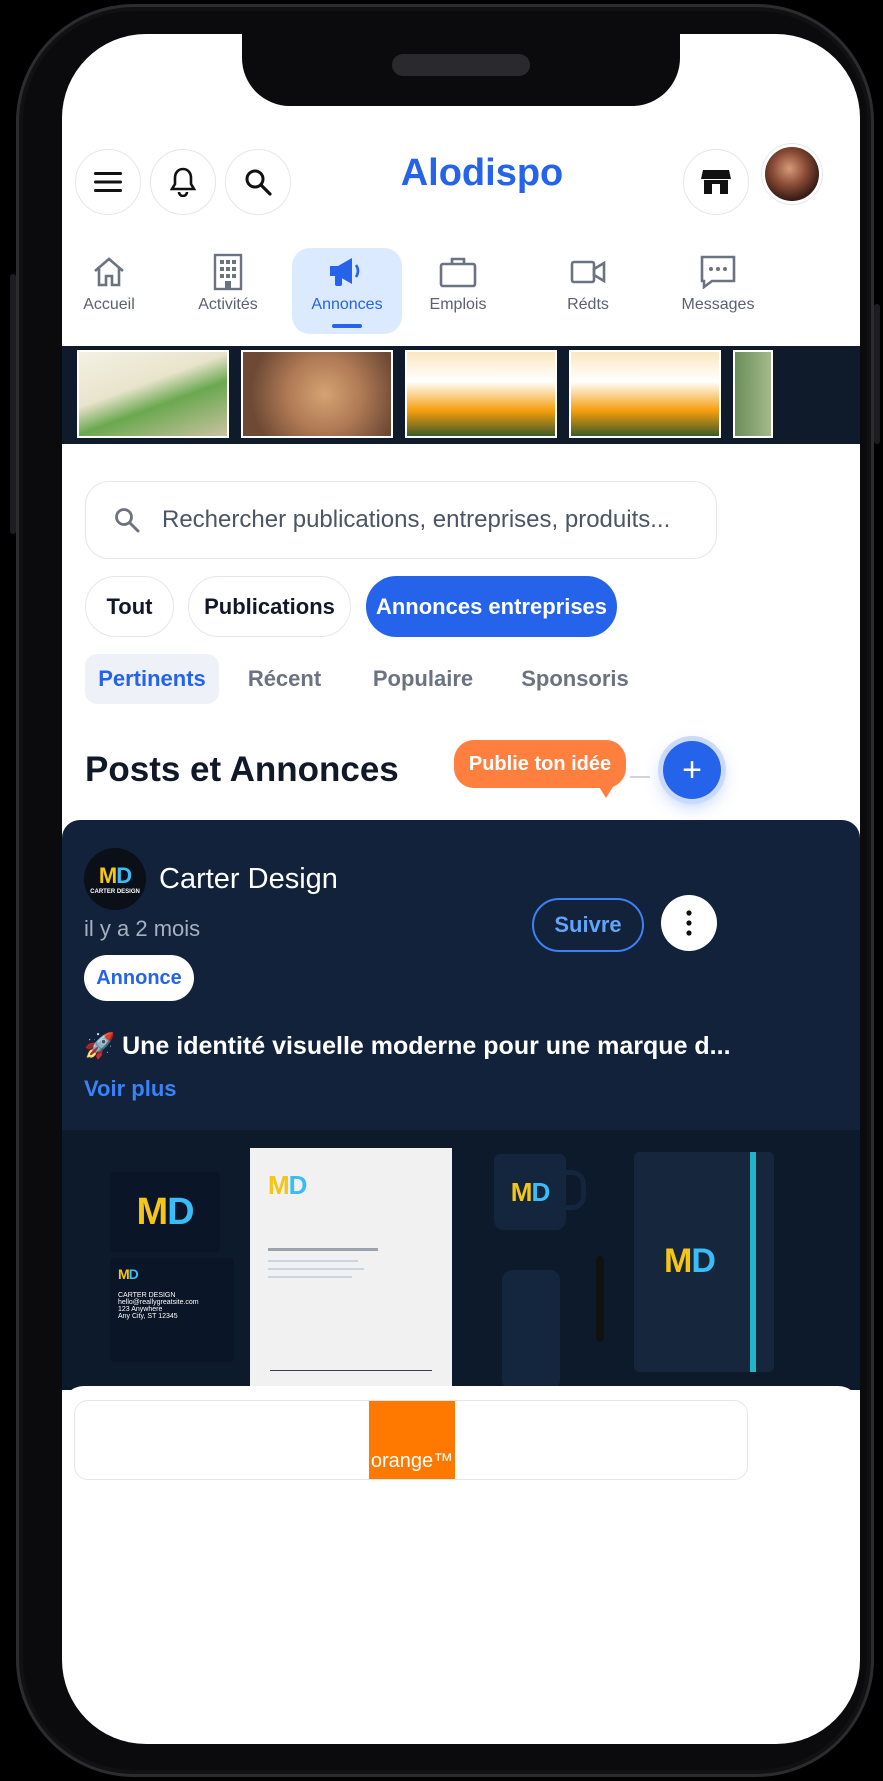  I want to click on mockup-logo: MD, so click(165, 1211).